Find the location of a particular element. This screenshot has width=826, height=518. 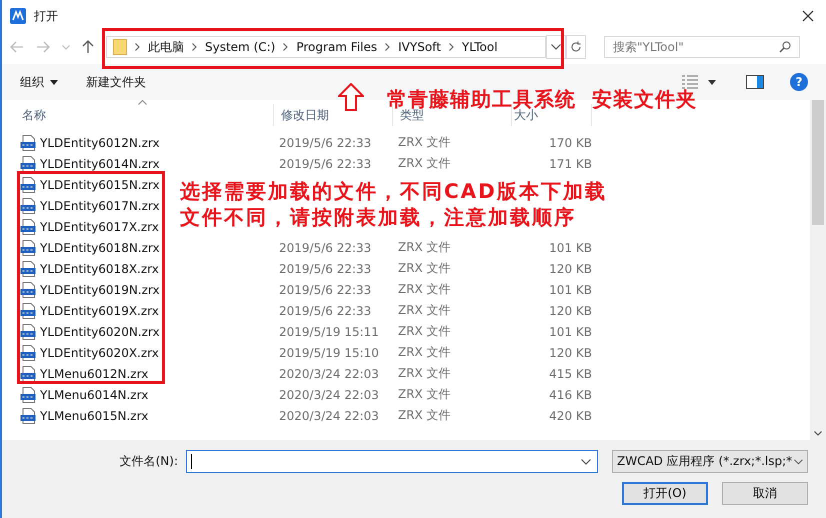

file-name-field is located at coordinates (392, 461).